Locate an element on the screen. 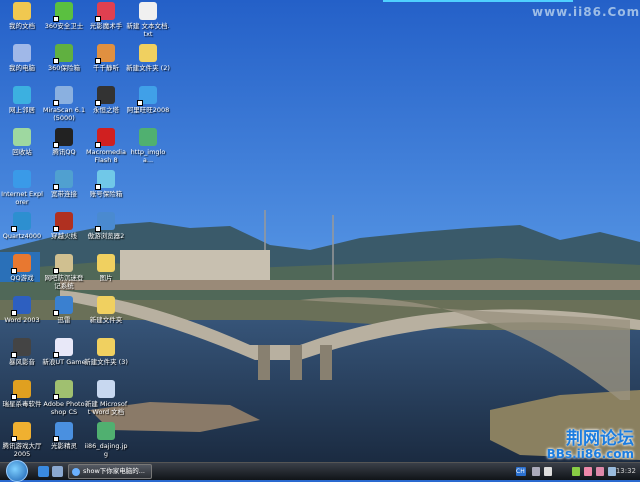 The image size is (640, 482). desktop-icon: 傲游浏览器2 is located at coordinates (106, 226).